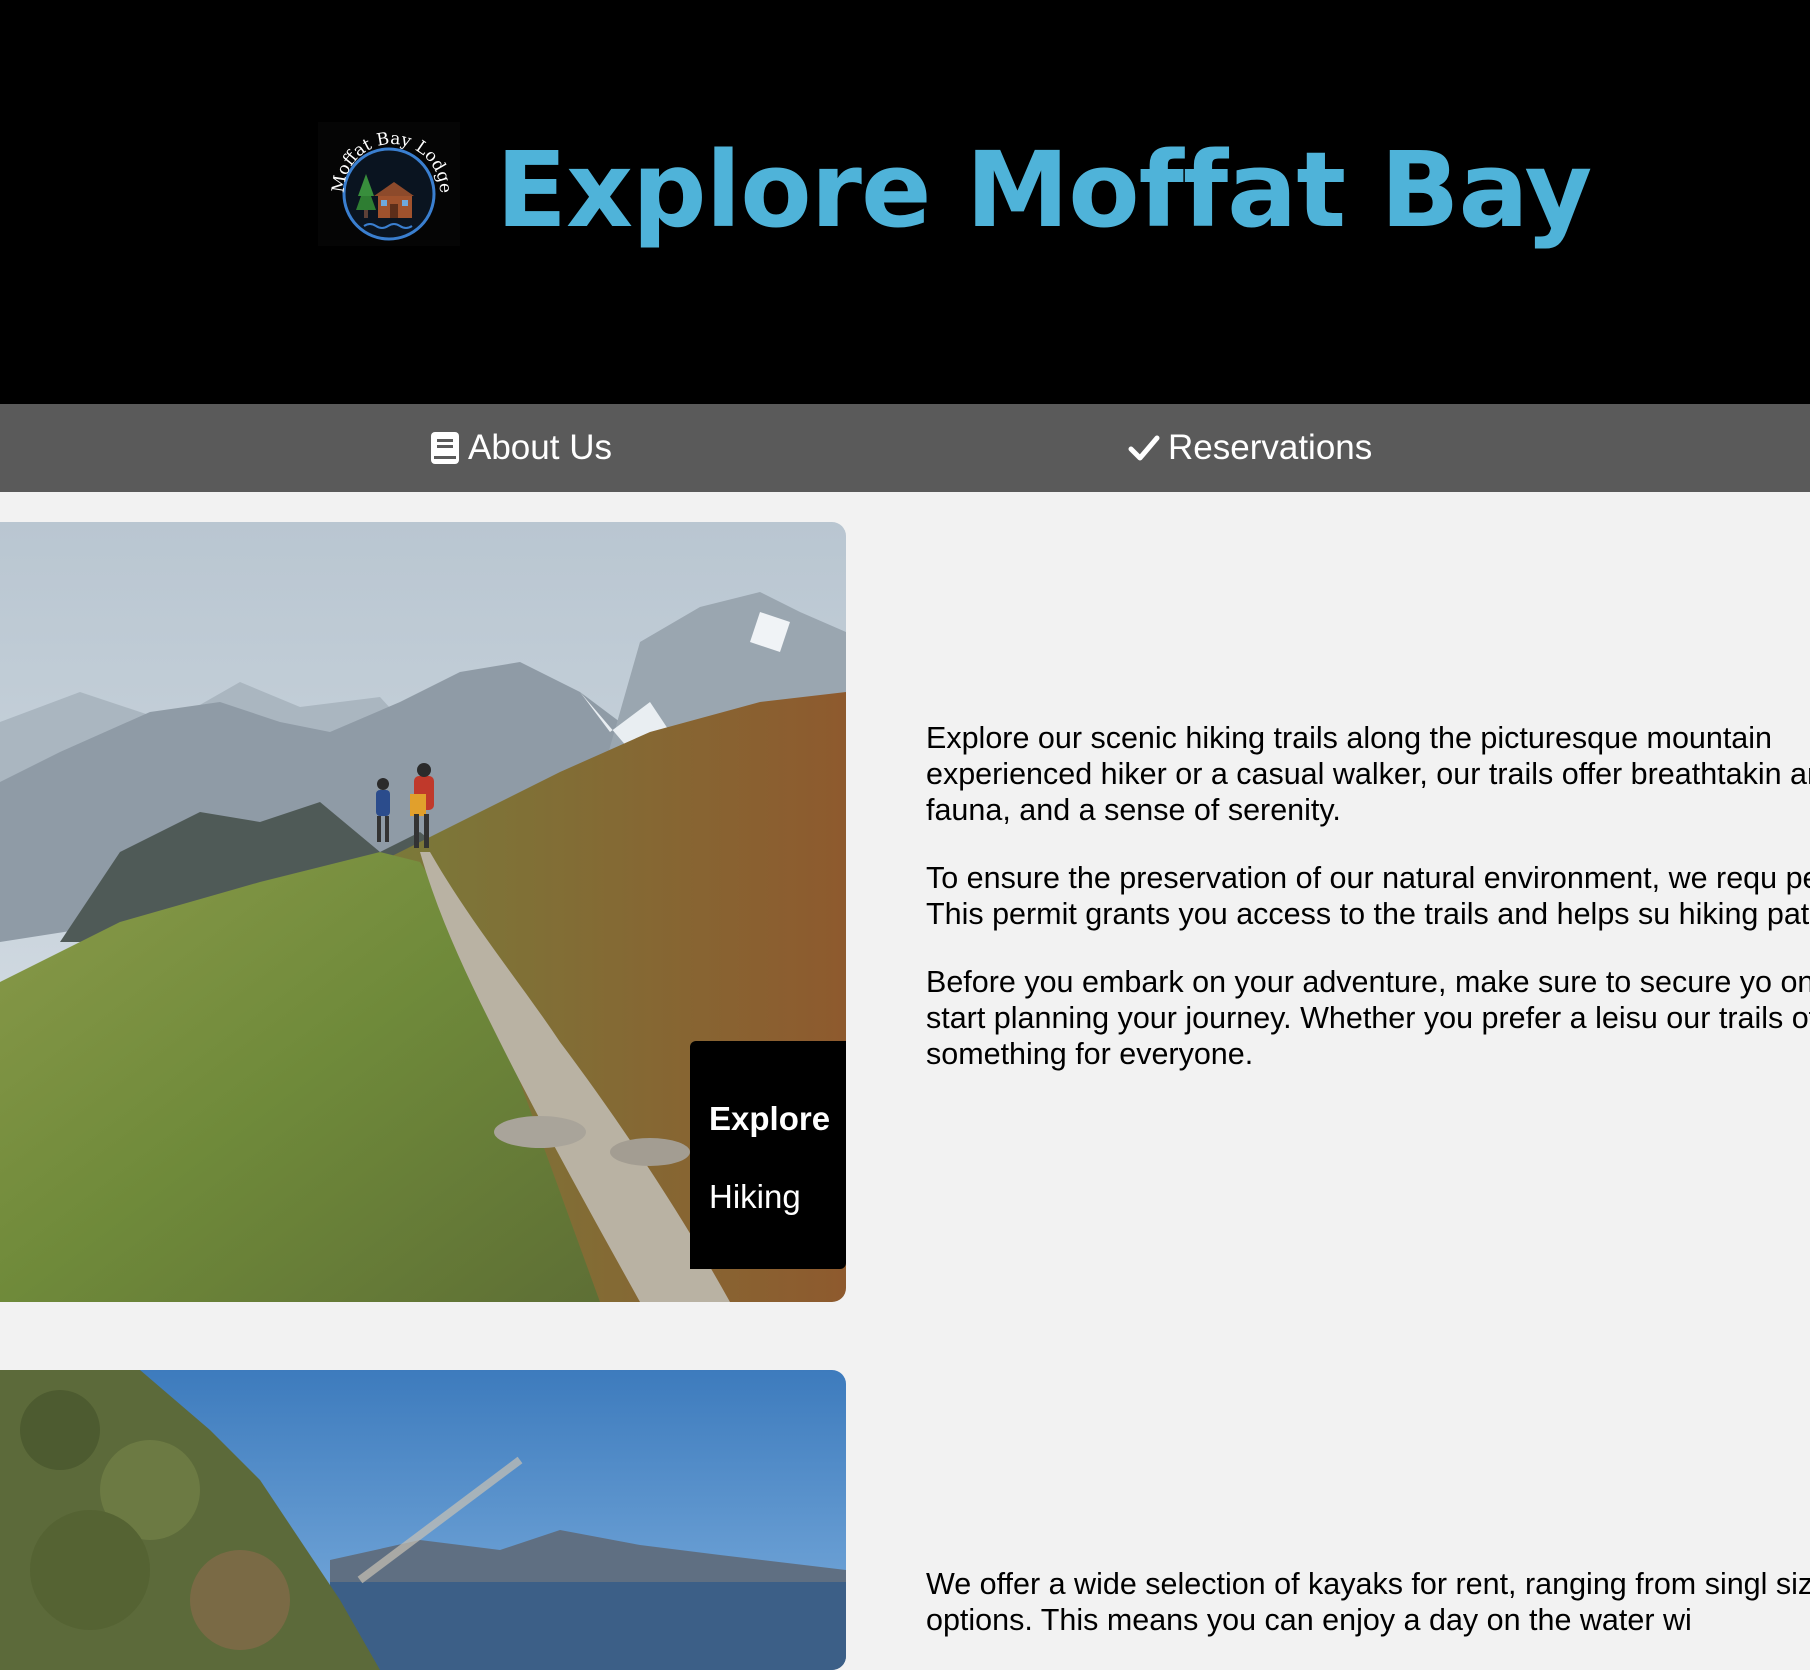 The image size is (1810, 1670). I want to click on caption-title: Explore, so click(770, 1118).